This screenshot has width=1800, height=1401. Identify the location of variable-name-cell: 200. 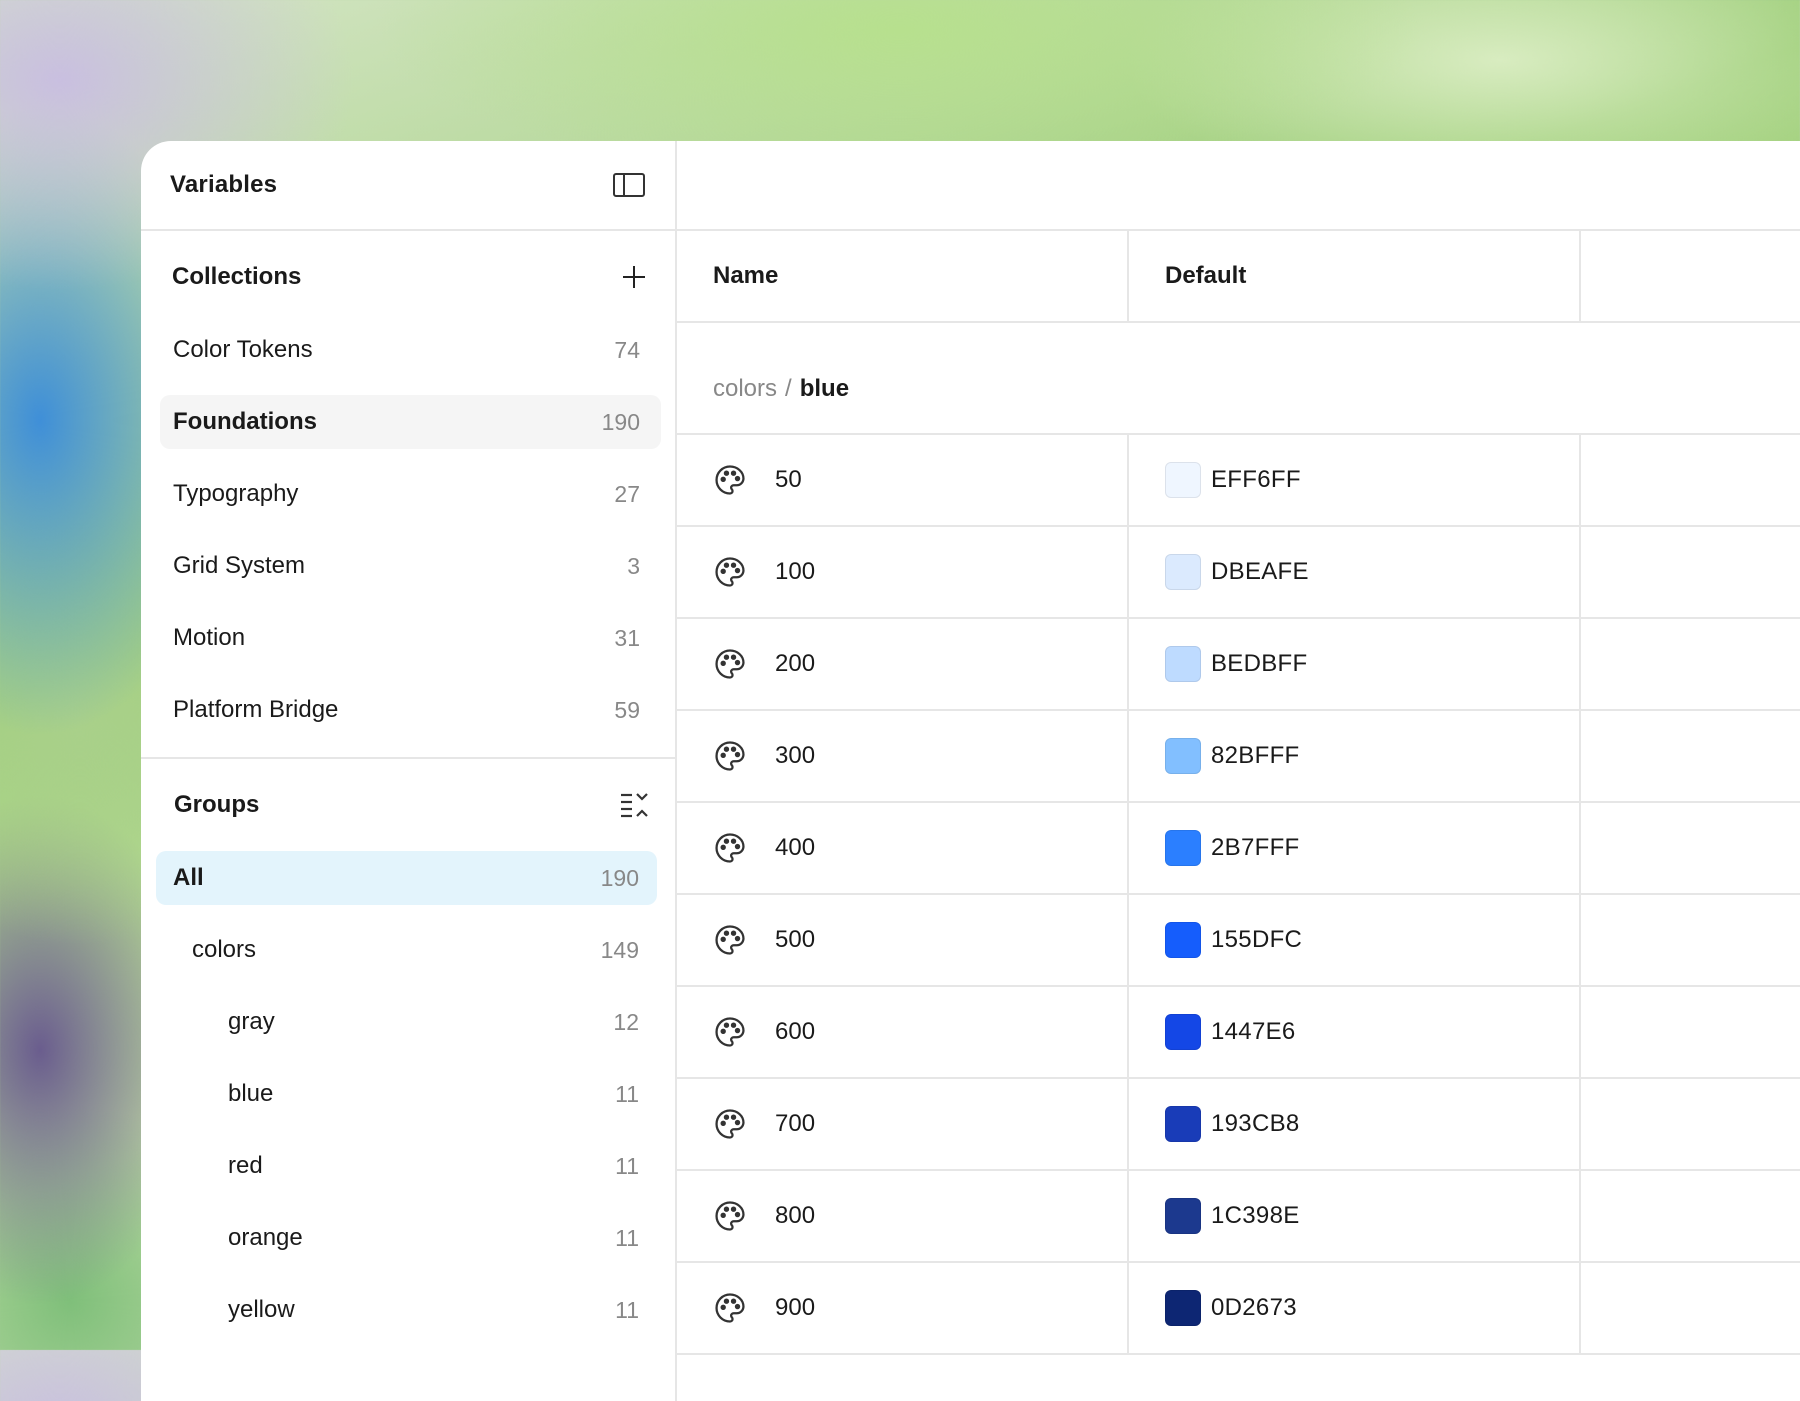
(903, 664).